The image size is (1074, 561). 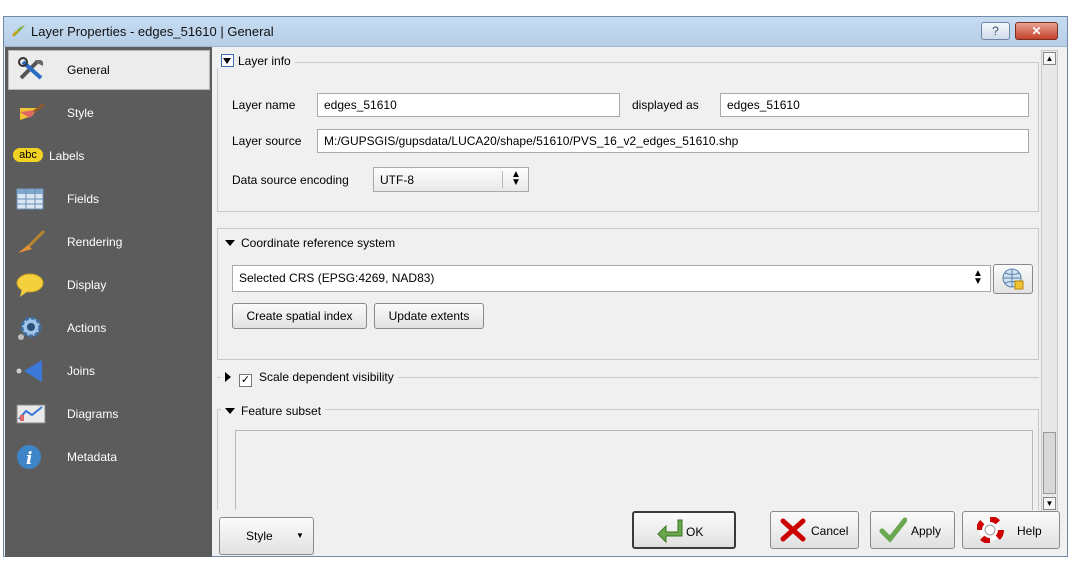 I want to click on apply-button: Apply, so click(x=912, y=530).